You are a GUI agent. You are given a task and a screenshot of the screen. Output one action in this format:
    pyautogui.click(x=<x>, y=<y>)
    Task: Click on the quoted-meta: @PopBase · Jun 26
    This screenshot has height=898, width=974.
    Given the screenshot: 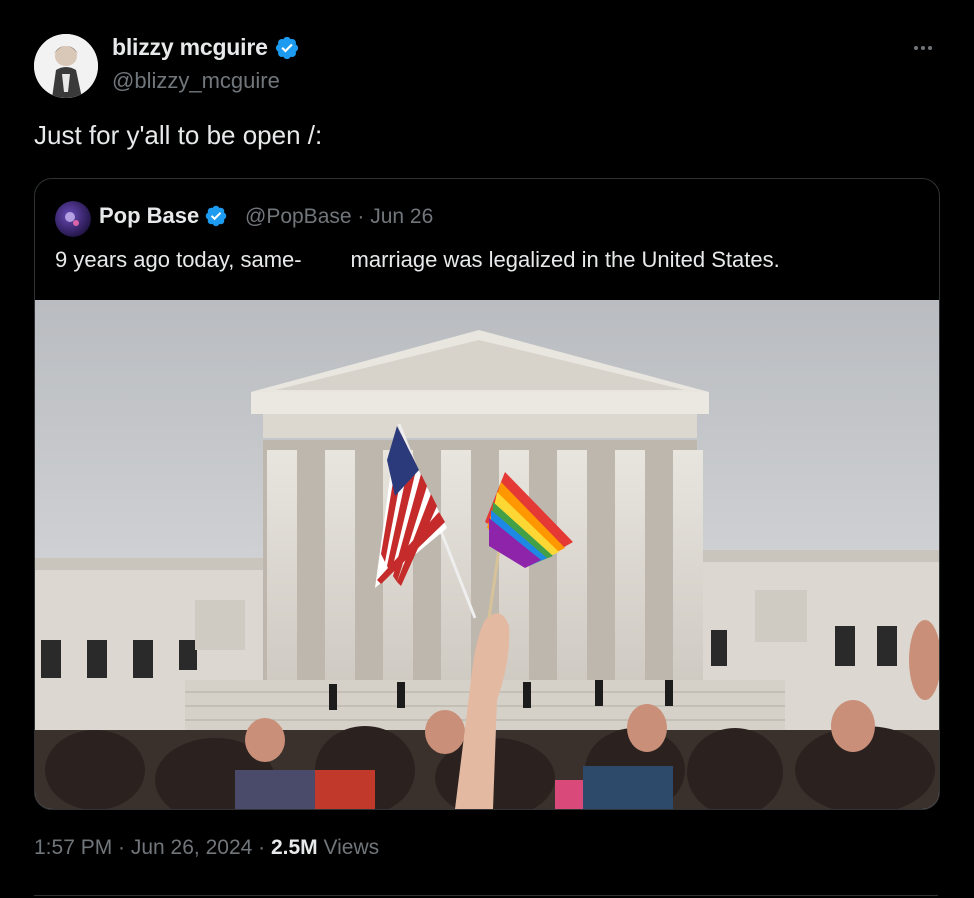 What is the action you would take?
    pyautogui.click(x=339, y=217)
    